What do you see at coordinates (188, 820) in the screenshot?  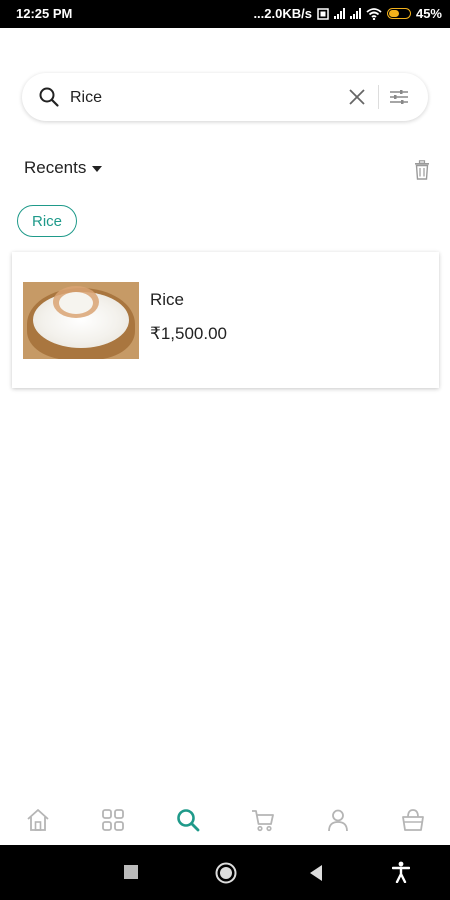 I see `search-nav-icon` at bounding box center [188, 820].